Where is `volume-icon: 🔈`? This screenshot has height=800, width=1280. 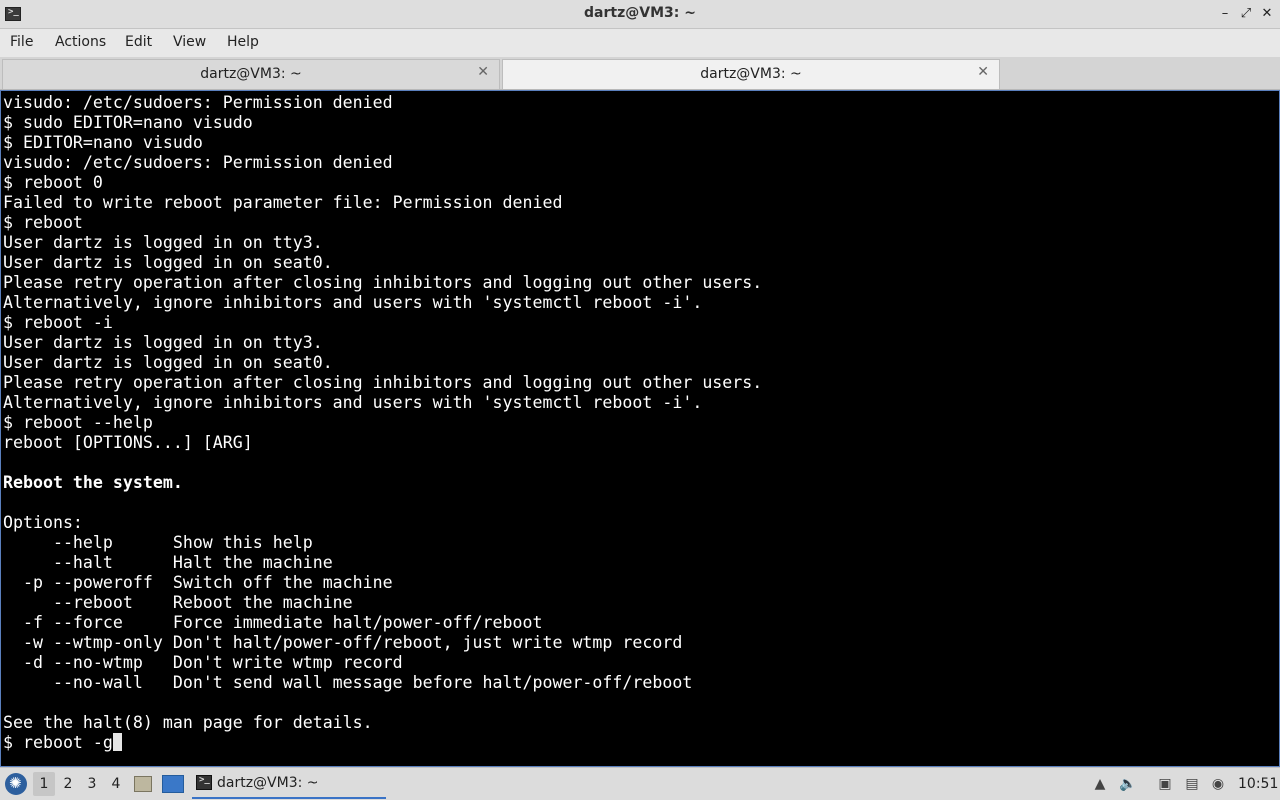 volume-icon: 🔈 is located at coordinates (1128, 784).